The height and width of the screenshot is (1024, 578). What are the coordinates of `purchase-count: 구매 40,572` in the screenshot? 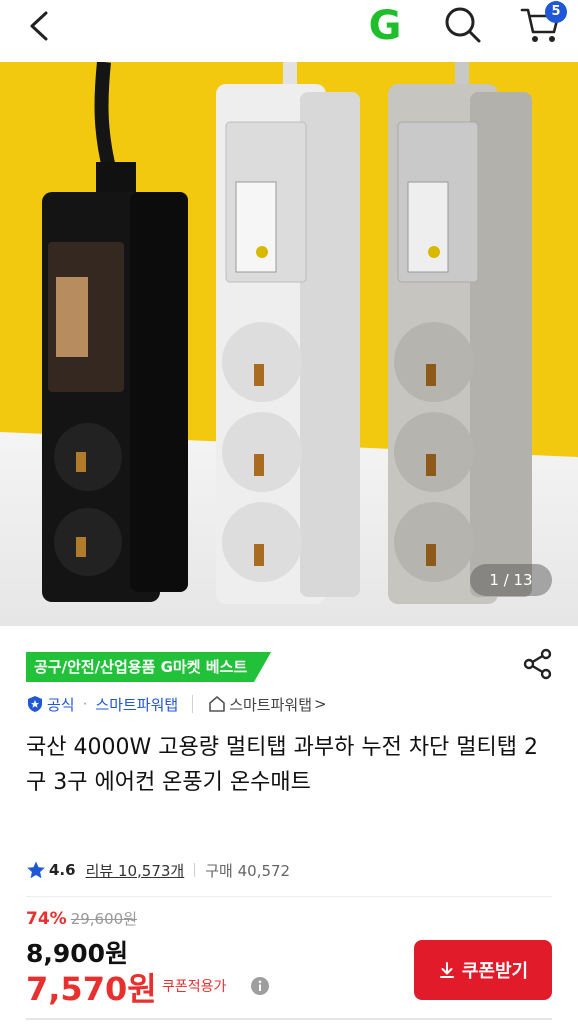 It's located at (248, 870).